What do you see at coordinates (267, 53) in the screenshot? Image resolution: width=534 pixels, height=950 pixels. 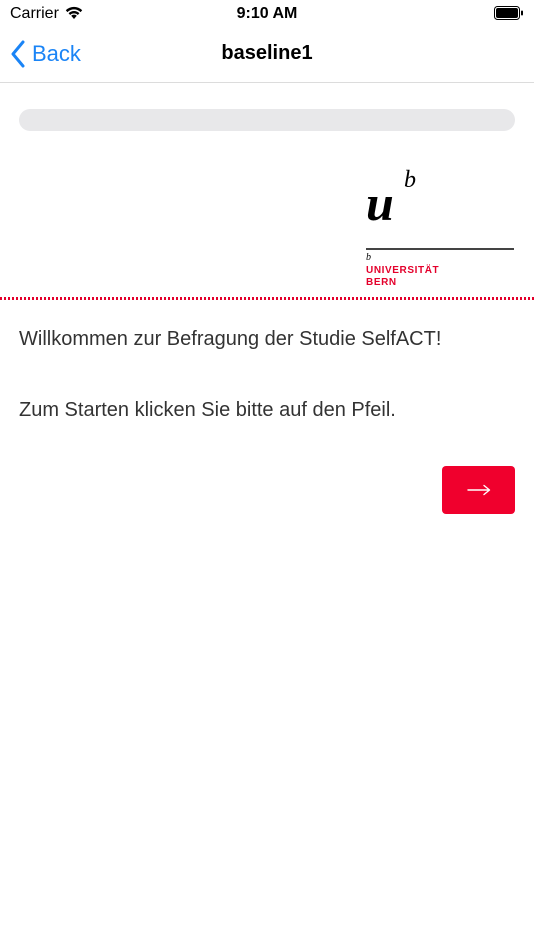 I see `page-title: baseline1` at bounding box center [267, 53].